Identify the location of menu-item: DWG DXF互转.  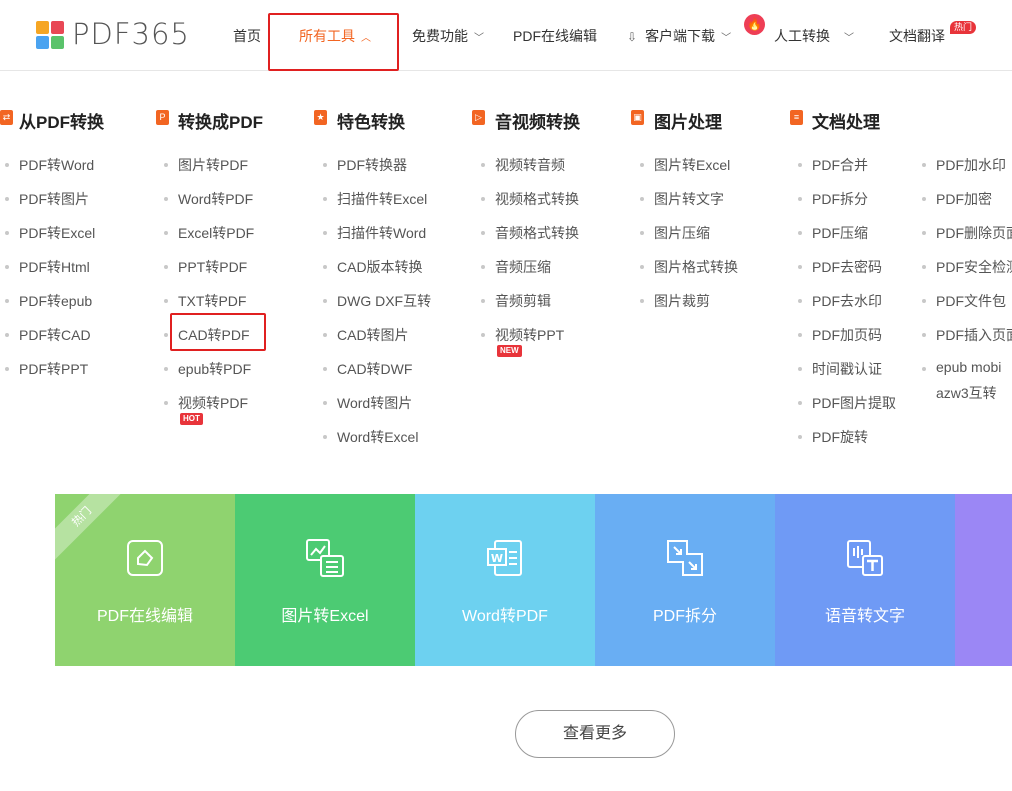
(384, 301).